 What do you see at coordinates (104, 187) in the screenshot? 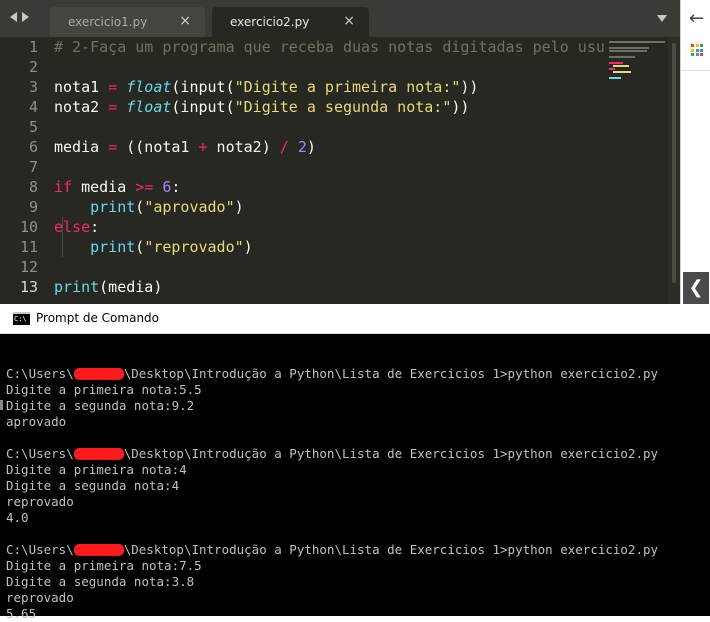
I see `code-token: media` at bounding box center [104, 187].